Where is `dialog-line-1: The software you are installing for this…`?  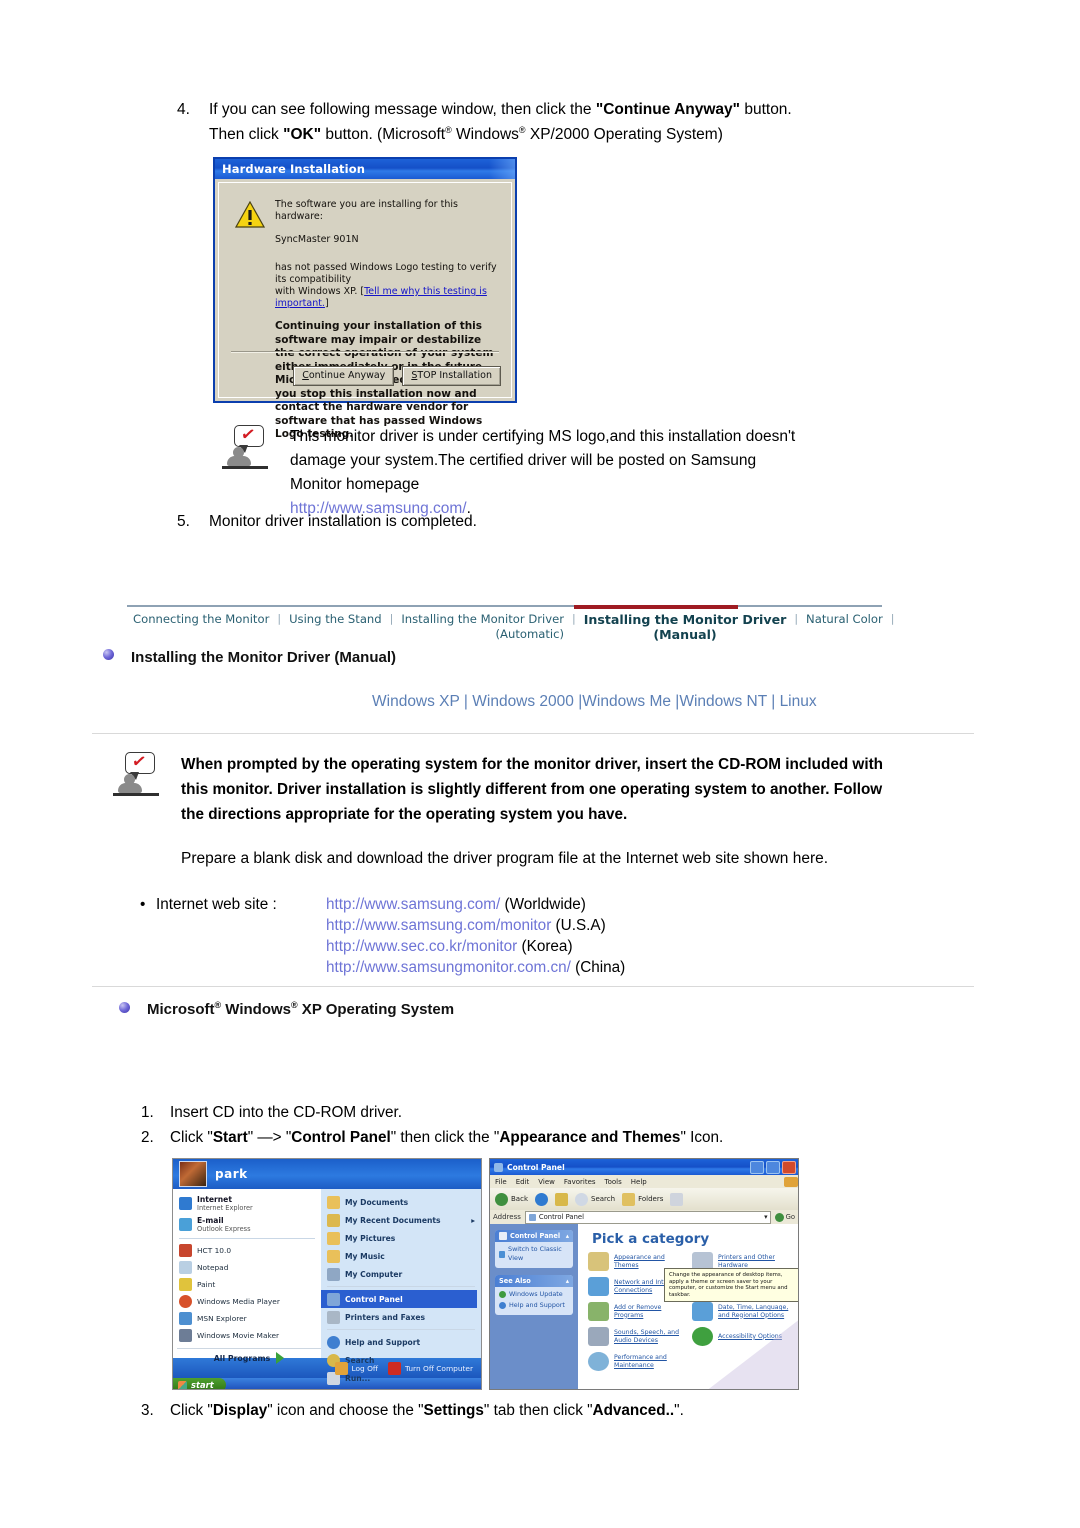 dialog-line-1: The software you are installing for this… is located at coordinates (366, 210).